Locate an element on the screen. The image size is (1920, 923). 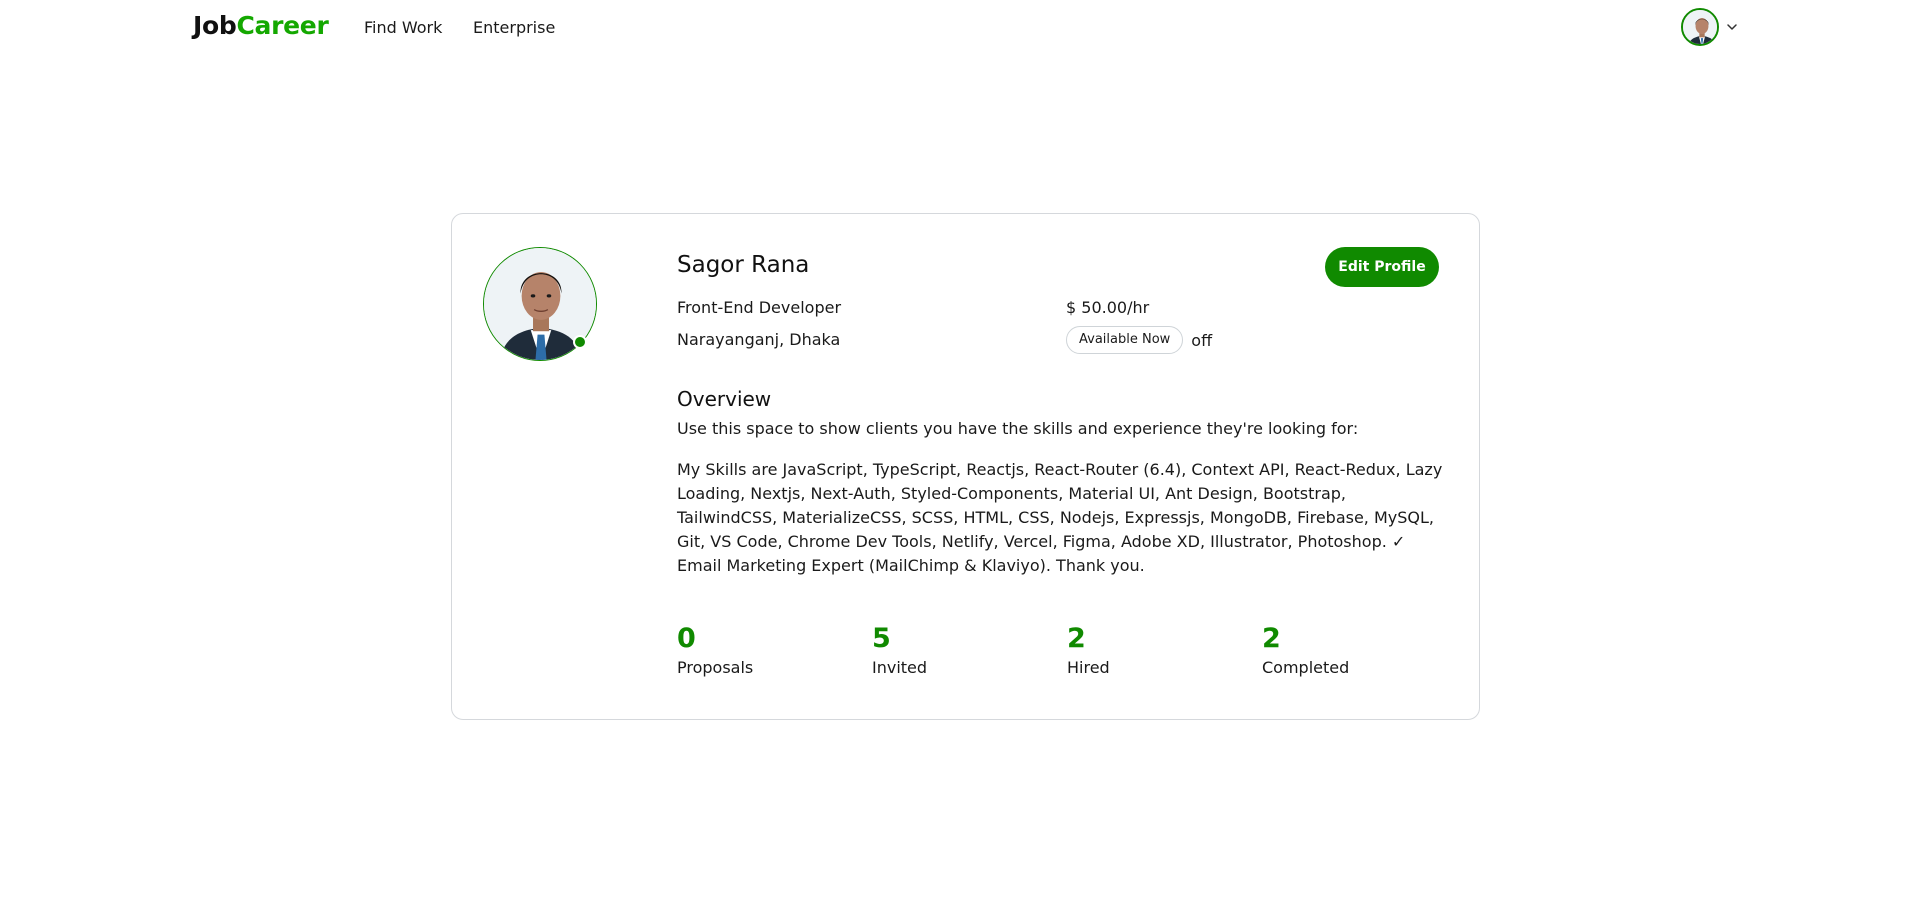
availability-row: Available Now off is located at coordinates (1139, 340).